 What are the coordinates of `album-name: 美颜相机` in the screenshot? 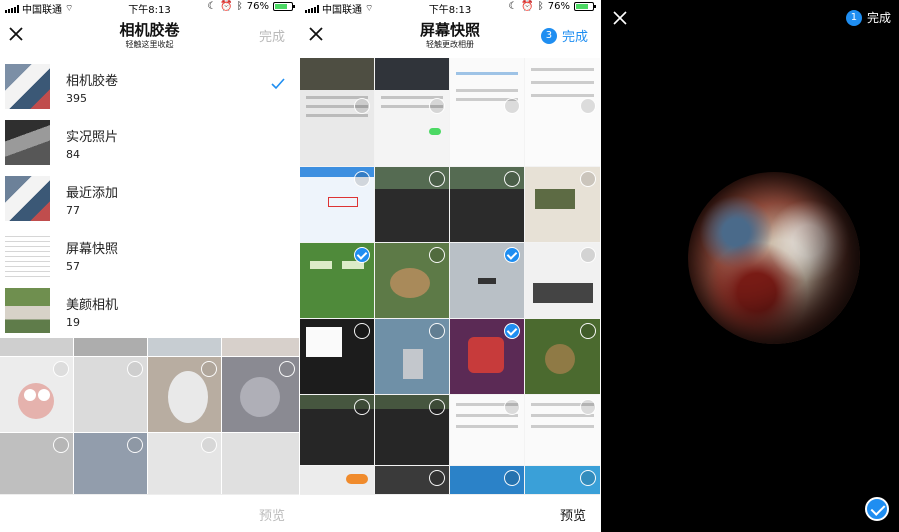 It's located at (92, 305).